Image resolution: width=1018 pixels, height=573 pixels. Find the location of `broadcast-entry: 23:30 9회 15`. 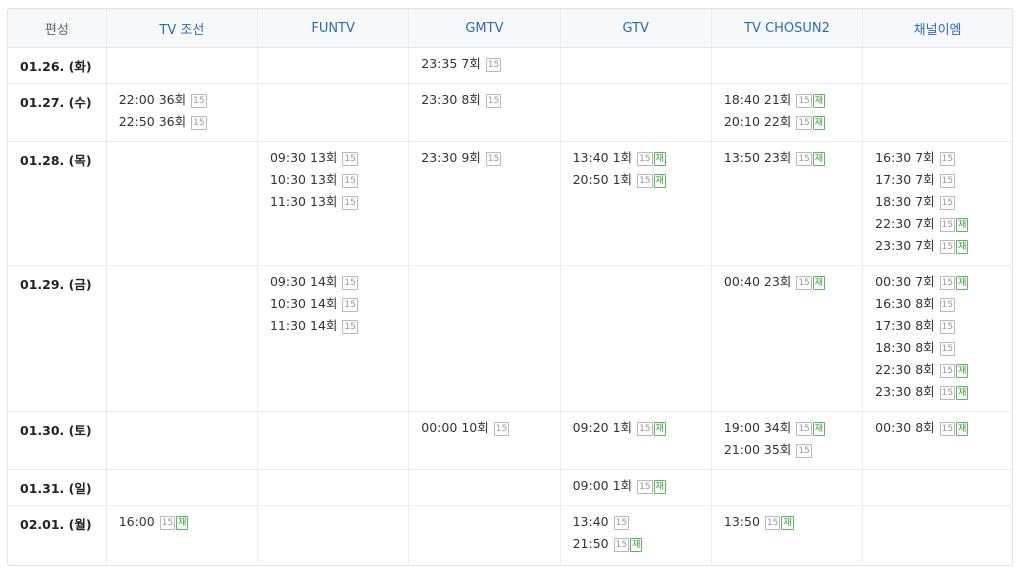

broadcast-entry: 23:30 9회 15 is located at coordinates (490, 161).